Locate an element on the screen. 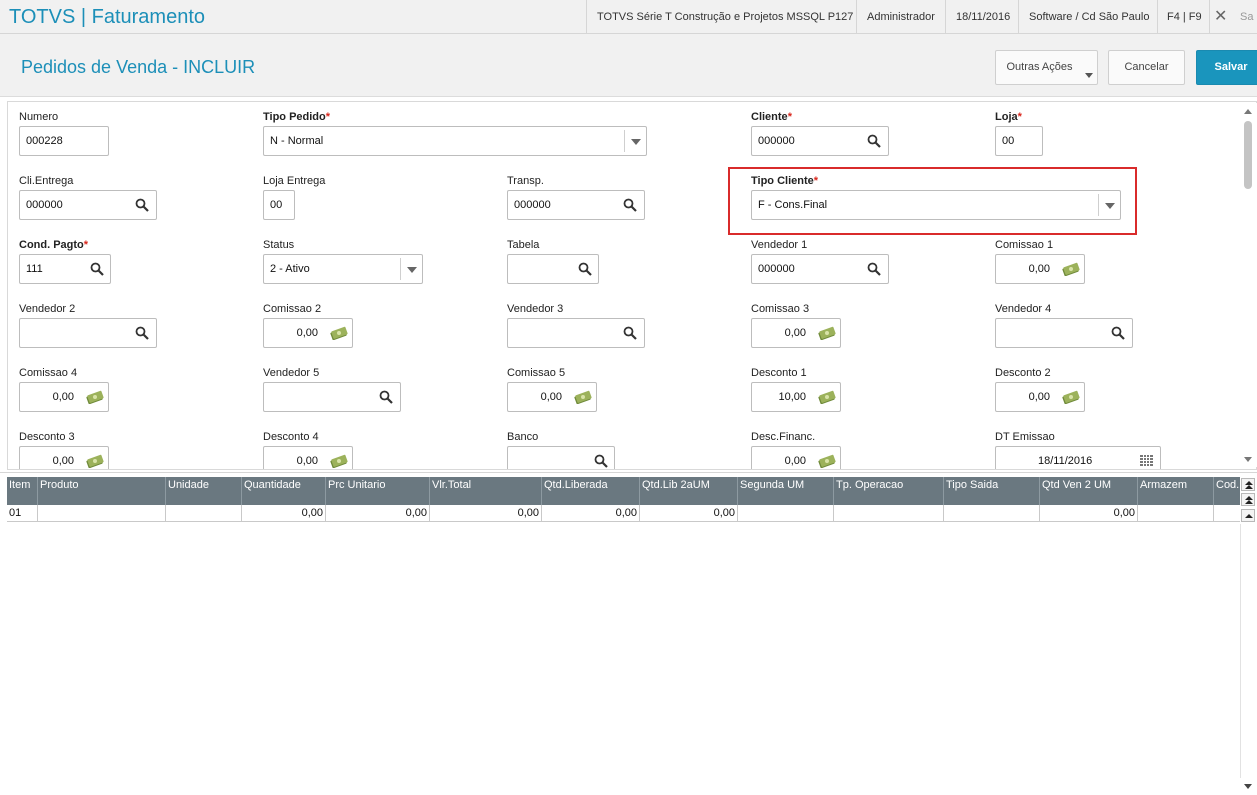  scroll-top-button is located at coordinates (1248, 484).